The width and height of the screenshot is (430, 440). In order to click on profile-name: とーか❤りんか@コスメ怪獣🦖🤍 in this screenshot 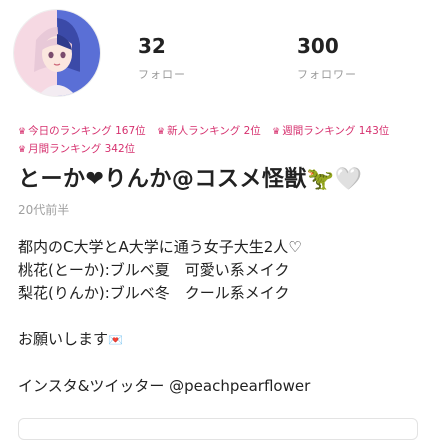, I will do `click(190, 179)`.